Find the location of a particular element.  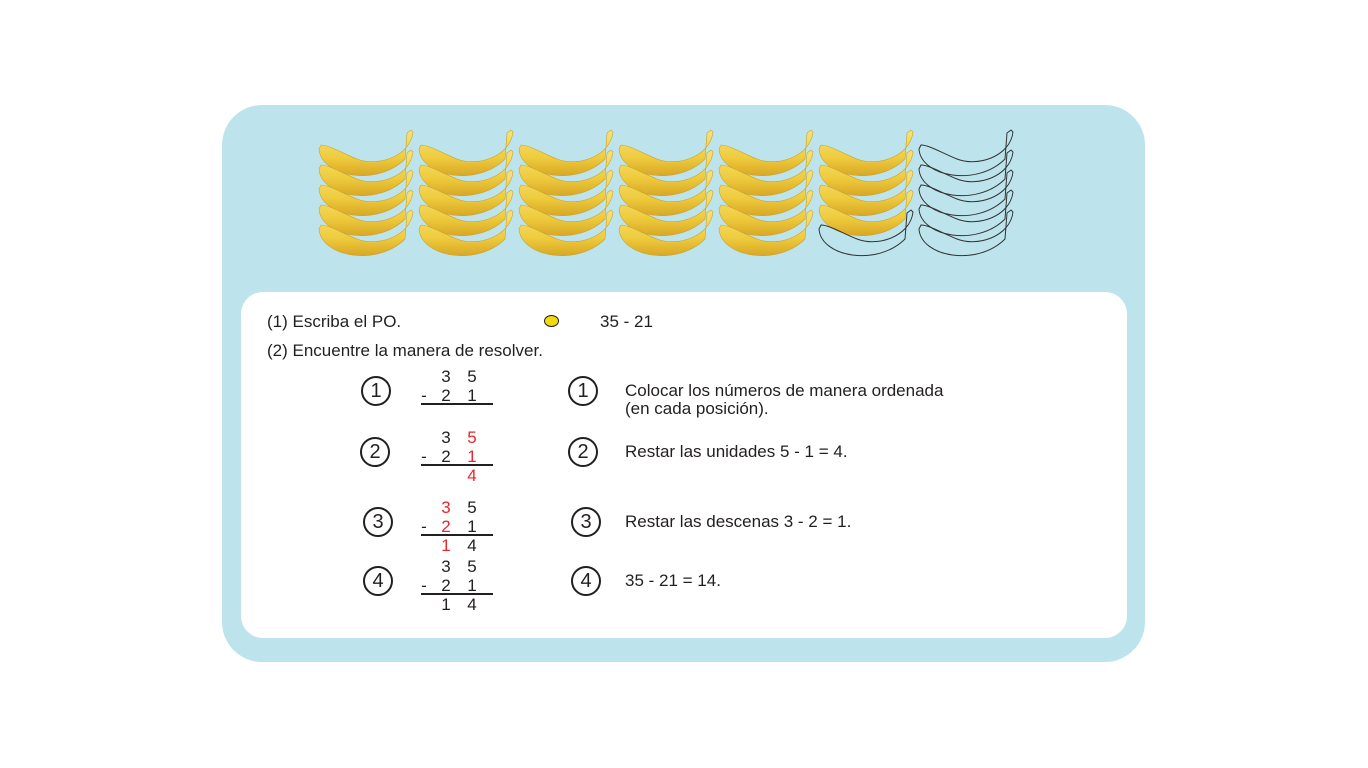

step-number-left: 3 is located at coordinates (378, 522).